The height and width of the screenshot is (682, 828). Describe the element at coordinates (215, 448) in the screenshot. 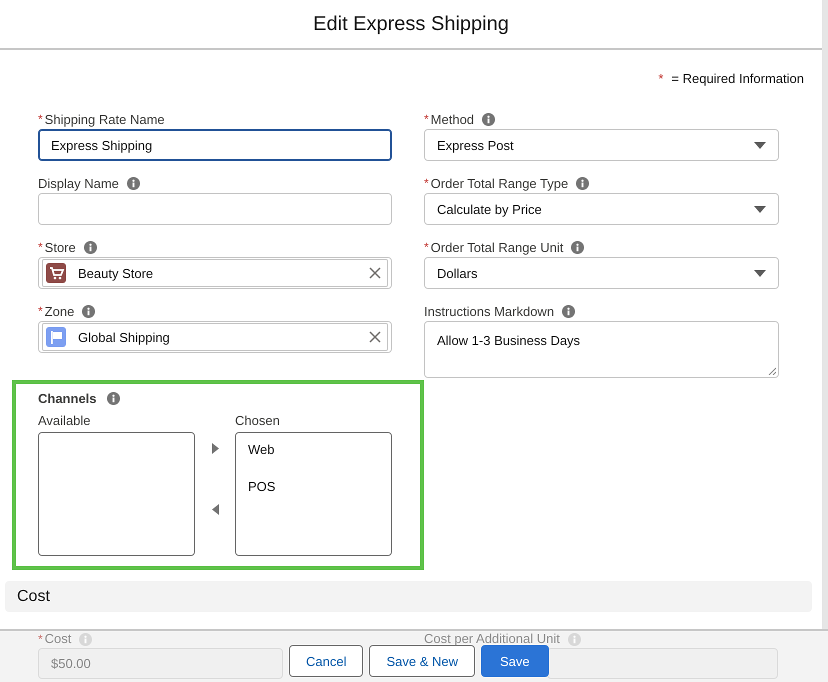

I see `move-right-icon` at that location.